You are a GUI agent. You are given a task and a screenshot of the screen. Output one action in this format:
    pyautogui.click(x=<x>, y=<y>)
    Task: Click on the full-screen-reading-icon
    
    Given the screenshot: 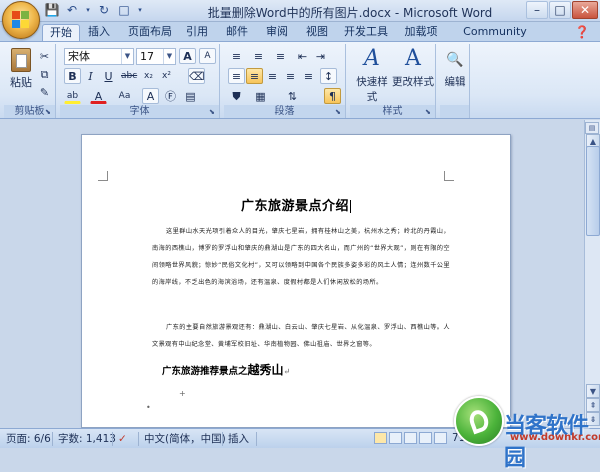 What is the action you would take?
    pyautogui.click(x=395, y=438)
    